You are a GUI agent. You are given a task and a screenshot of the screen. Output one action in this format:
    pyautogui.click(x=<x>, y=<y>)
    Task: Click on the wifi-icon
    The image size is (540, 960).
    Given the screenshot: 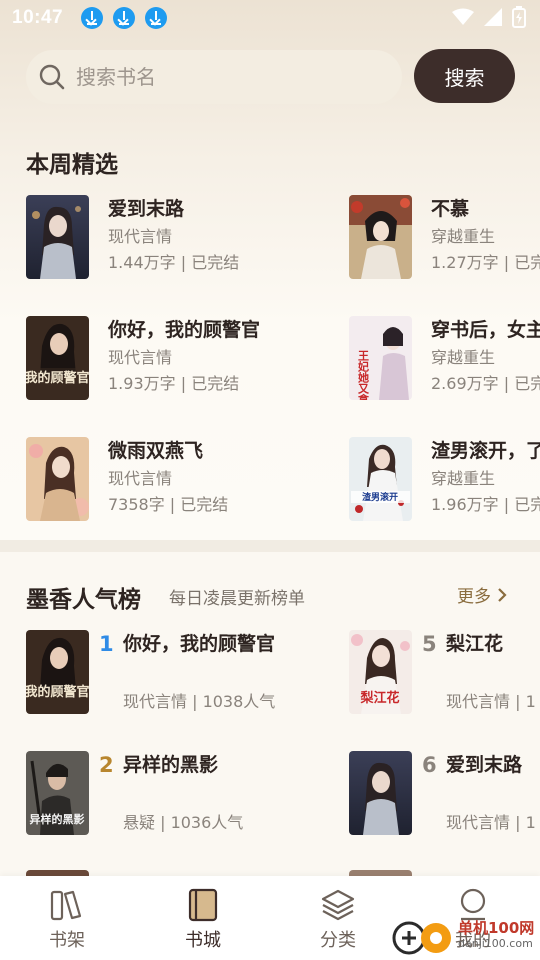 What is the action you would take?
    pyautogui.click(x=463, y=16)
    